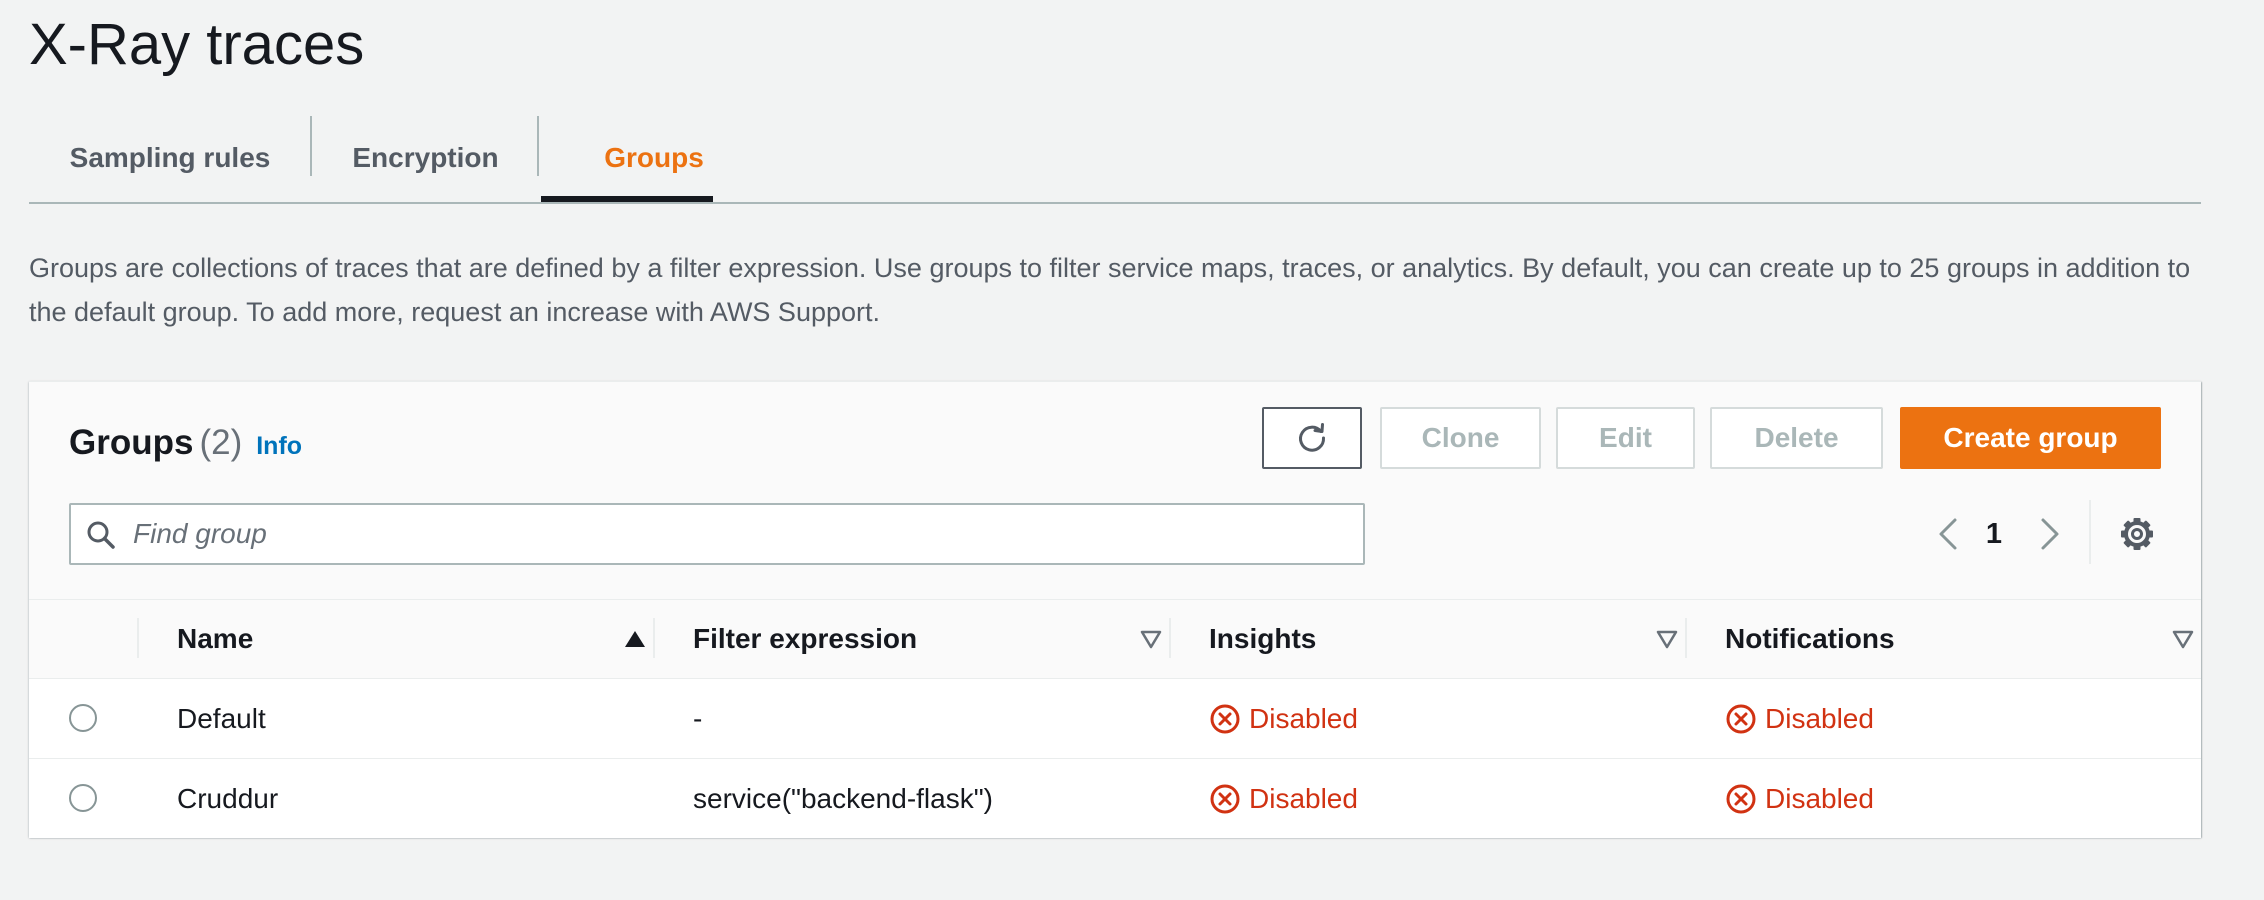 The height and width of the screenshot is (900, 2264). What do you see at coordinates (1262, 639) in the screenshot?
I see `column-header-insights: Insights` at bounding box center [1262, 639].